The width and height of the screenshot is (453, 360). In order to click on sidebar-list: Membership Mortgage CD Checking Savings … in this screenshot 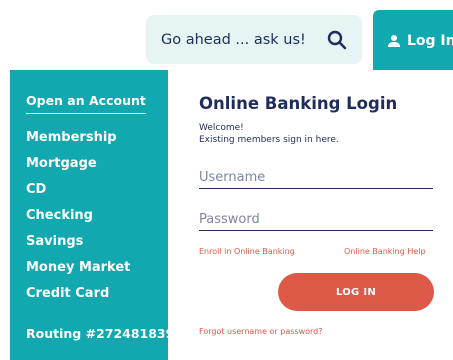, I will do `click(78, 221)`.